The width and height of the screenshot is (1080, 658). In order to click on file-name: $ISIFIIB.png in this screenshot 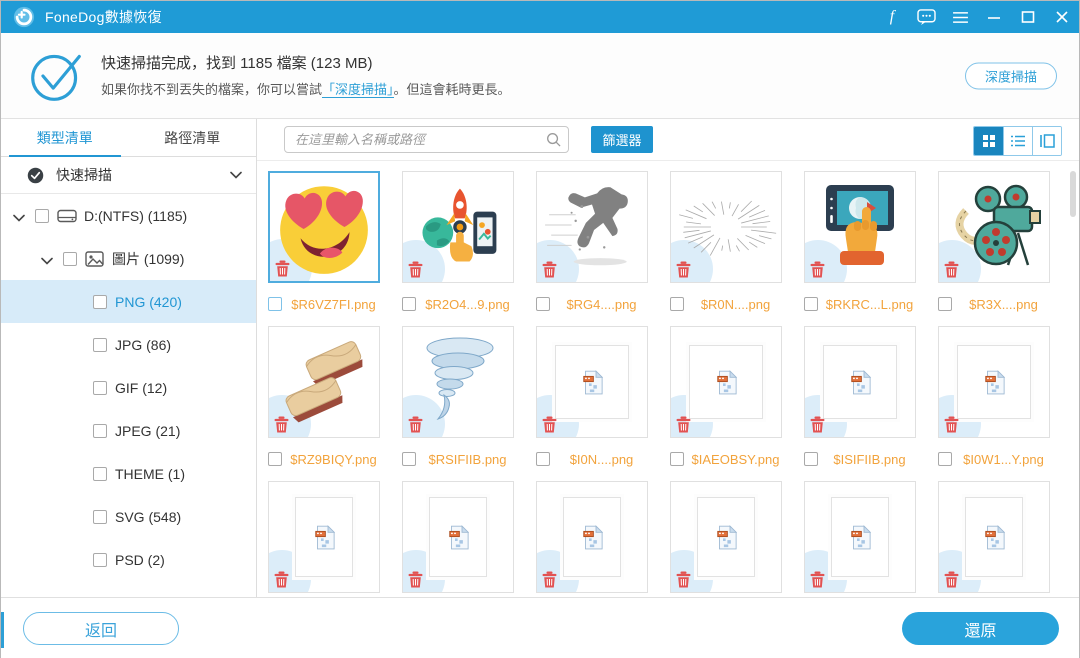, I will do `click(869, 459)`.